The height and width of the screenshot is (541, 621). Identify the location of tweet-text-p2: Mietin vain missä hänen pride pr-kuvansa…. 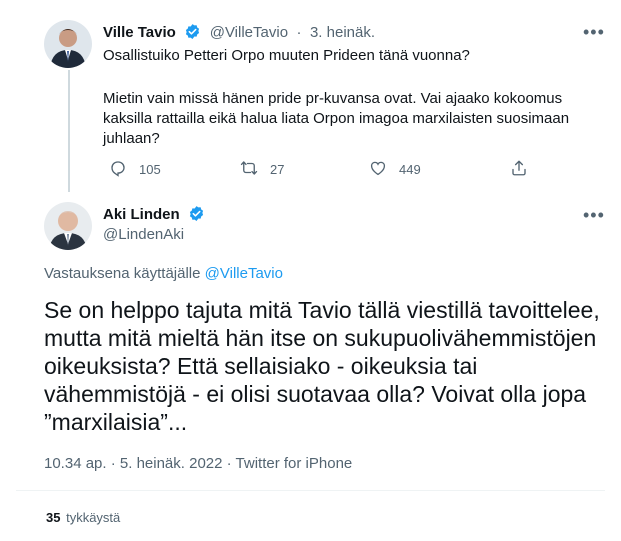
(336, 118).